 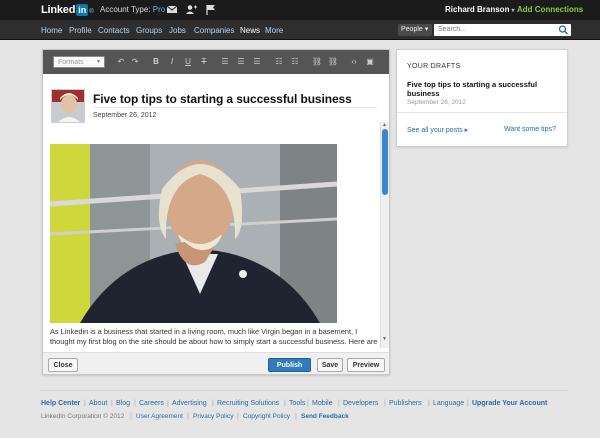 What do you see at coordinates (509, 403) in the screenshot?
I see `footer-link-upgrade-account: Upgrade Your Account` at bounding box center [509, 403].